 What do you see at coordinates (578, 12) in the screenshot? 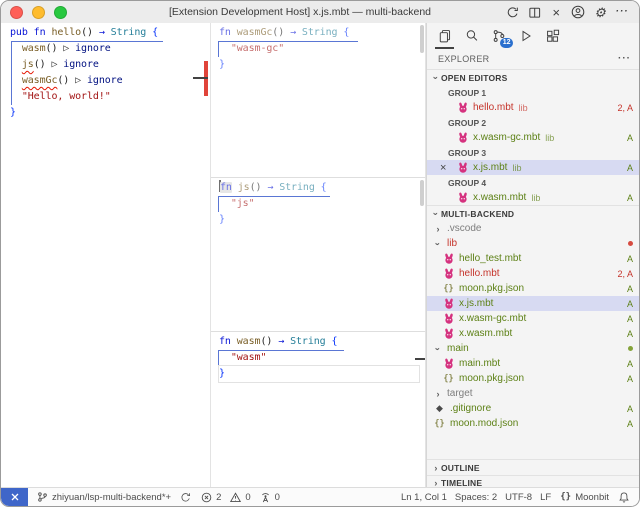
I see `account-button` at bounding box center [578, 12].